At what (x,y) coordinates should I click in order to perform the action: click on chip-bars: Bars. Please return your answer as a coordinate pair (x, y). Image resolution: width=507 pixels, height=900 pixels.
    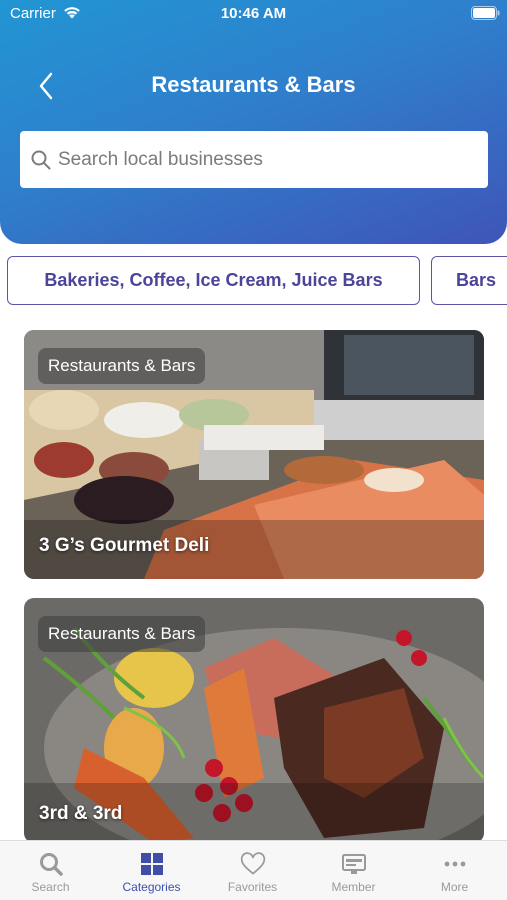
    Looking at the image, I should click on (469, 280).